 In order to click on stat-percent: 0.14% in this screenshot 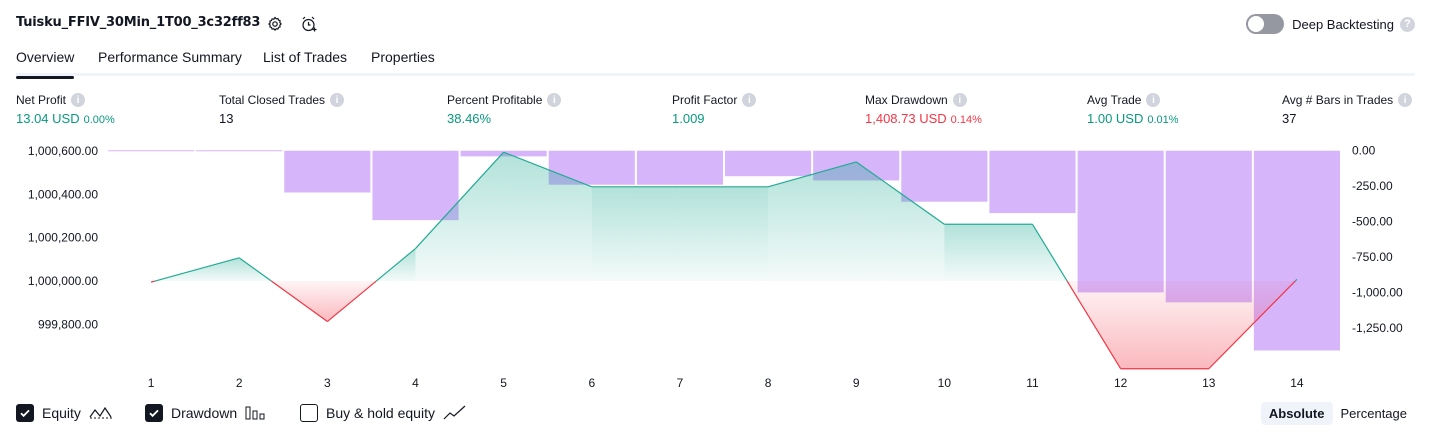, I will do `click(966, 120)`.